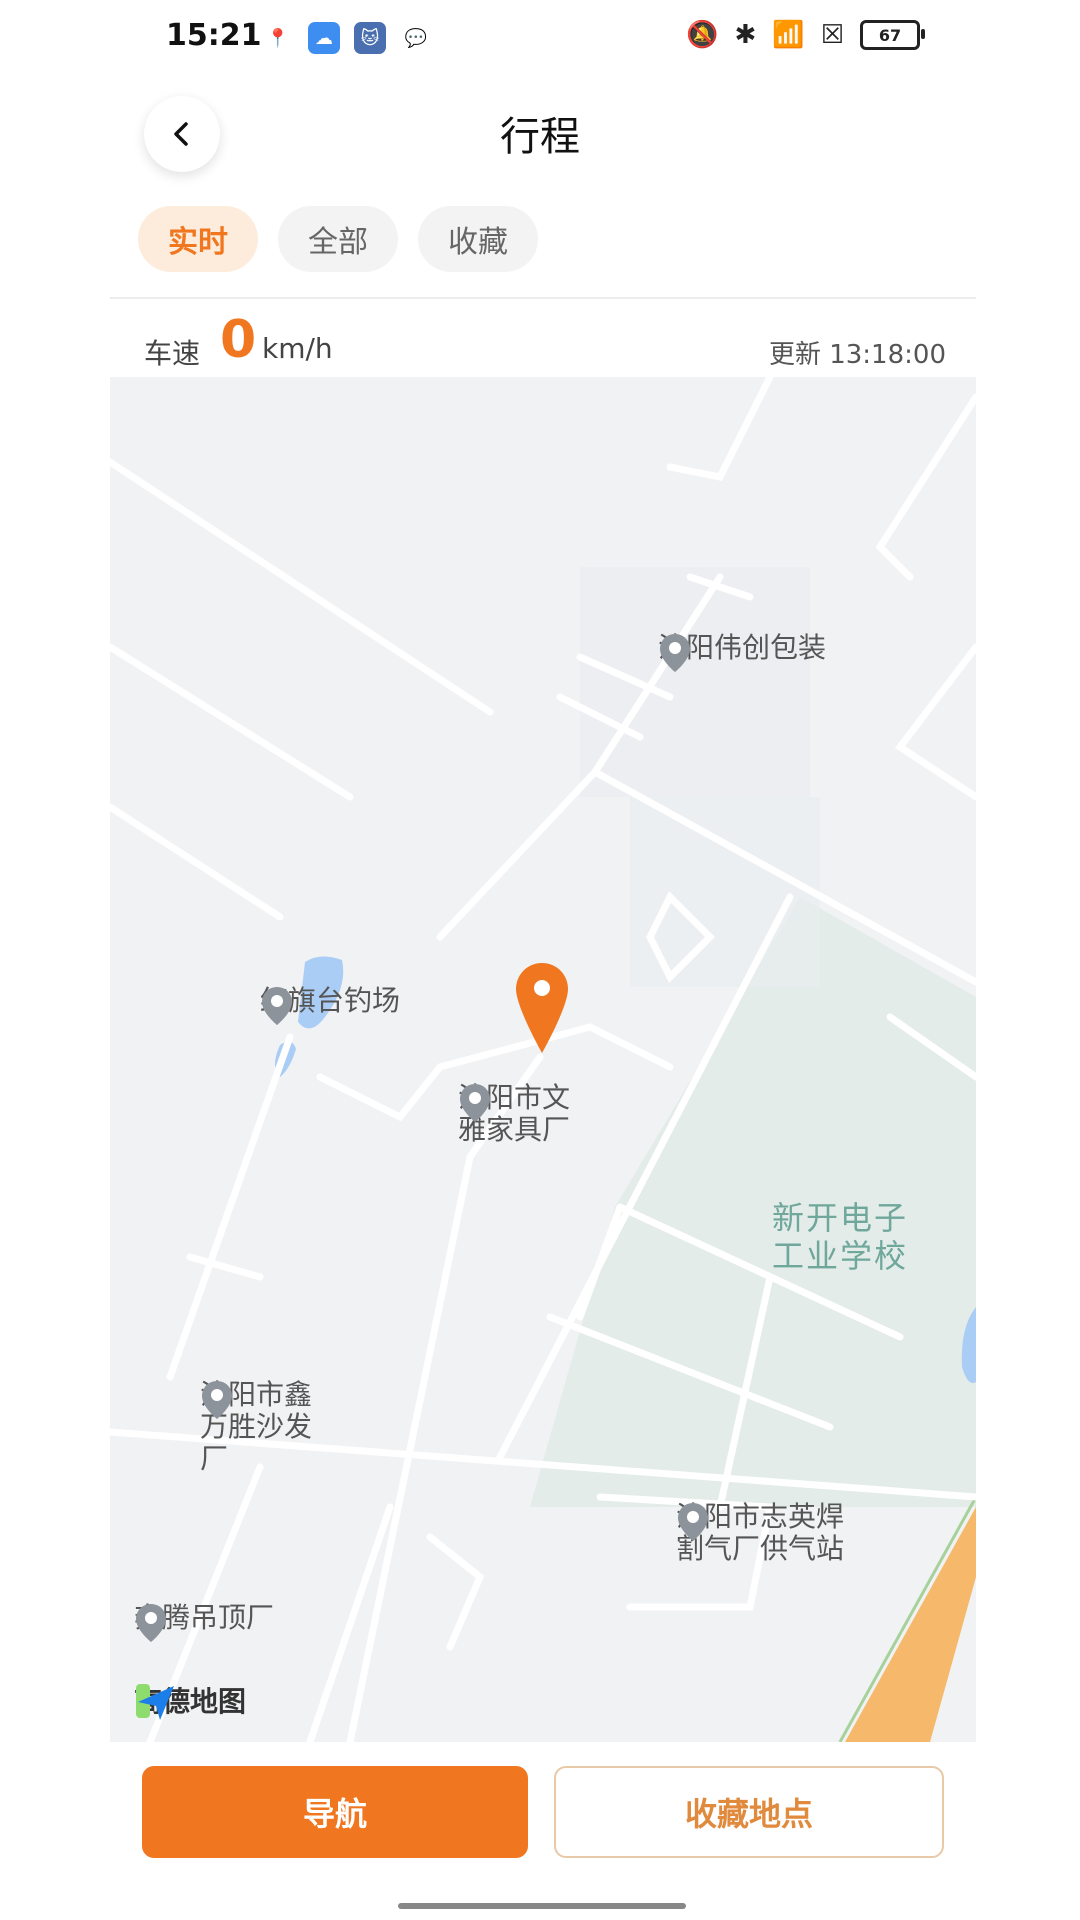 This screenshot has width=1080, height=1920. Describe the element at coordinates (857, 355) in the screenshot. I see `update-time: 更新 13:18:00` at that location.